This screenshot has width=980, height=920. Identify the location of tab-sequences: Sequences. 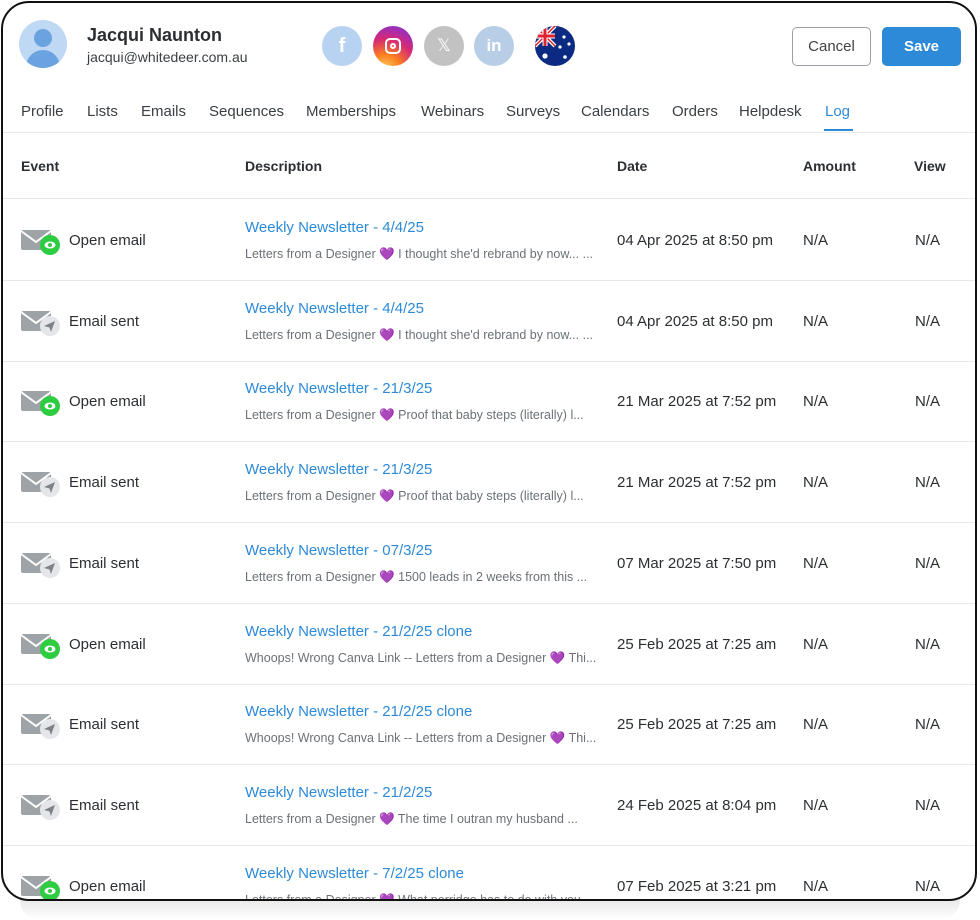
(246, 111).